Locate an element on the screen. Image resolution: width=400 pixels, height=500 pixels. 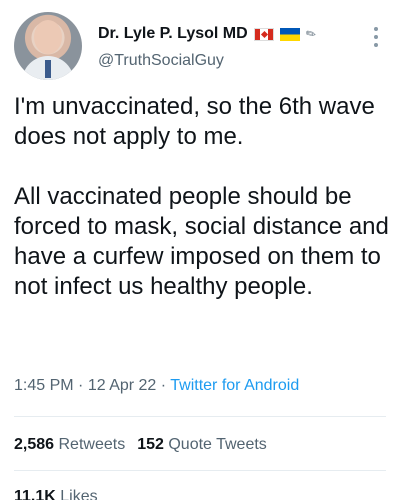
quote-tweets-label: Quote Tweets is located at coordinates (217, 444).